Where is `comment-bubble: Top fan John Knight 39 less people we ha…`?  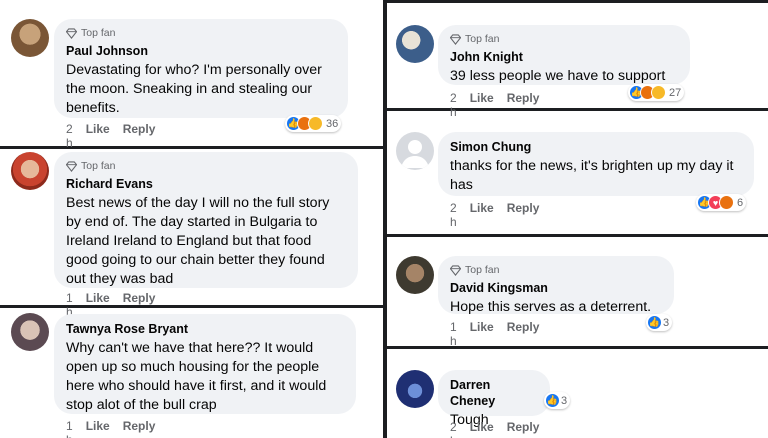 comment-bubble: Top fan John Knight 39 less people we ha… is located at coordinates (564, 55).